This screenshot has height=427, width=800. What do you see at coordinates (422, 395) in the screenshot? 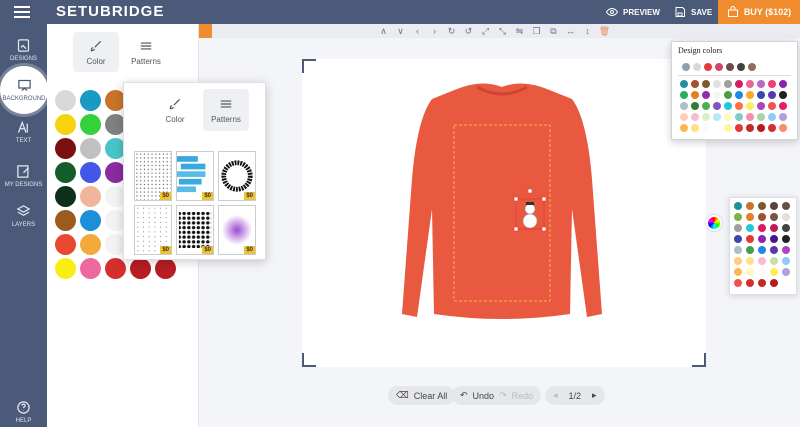
I see `clear-all-button: ⌫ Clear All` at bounding box center [422, 395].